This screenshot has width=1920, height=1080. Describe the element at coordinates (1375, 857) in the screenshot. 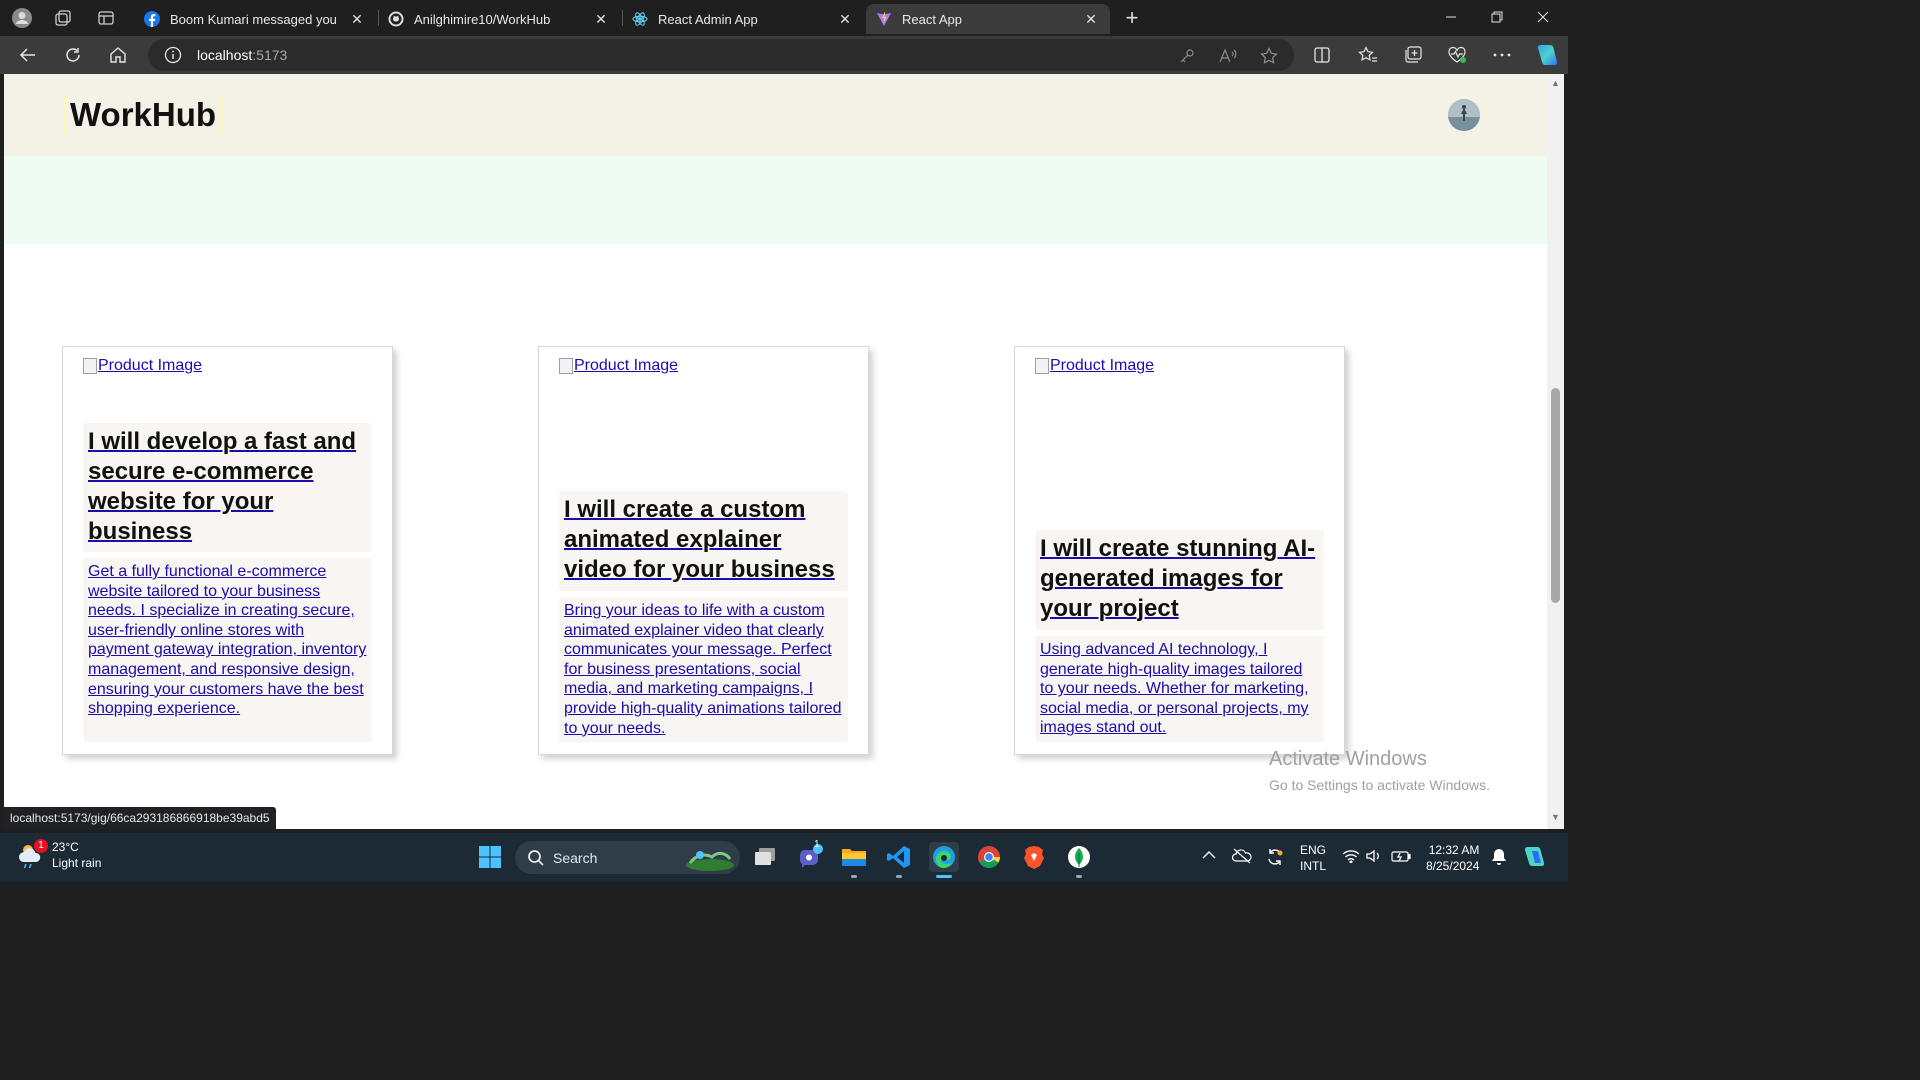

I see `volume-icon` at that location.